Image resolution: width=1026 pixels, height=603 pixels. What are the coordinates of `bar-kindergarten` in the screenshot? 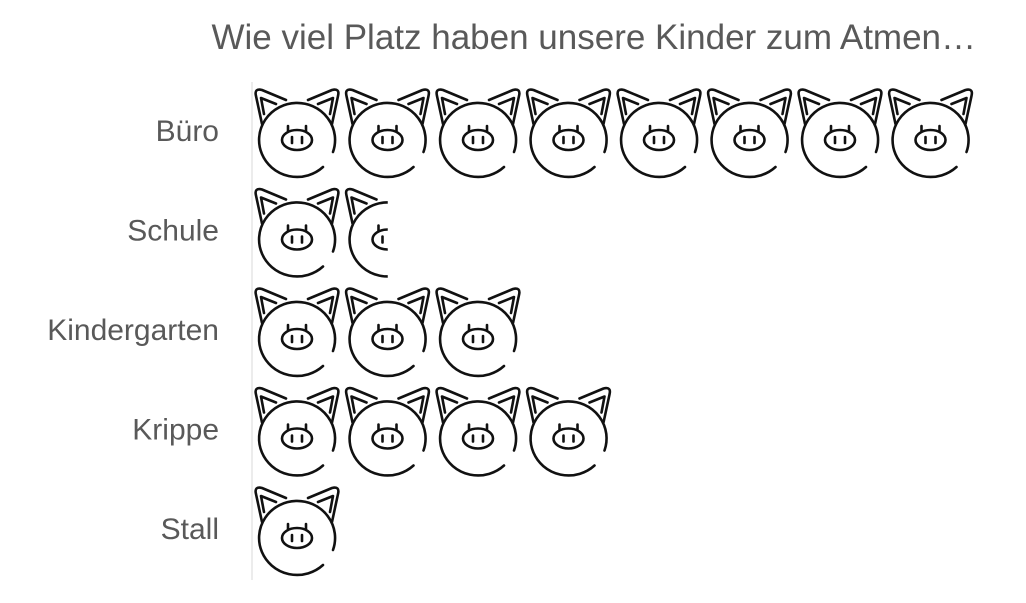 It's located at (387, 332).